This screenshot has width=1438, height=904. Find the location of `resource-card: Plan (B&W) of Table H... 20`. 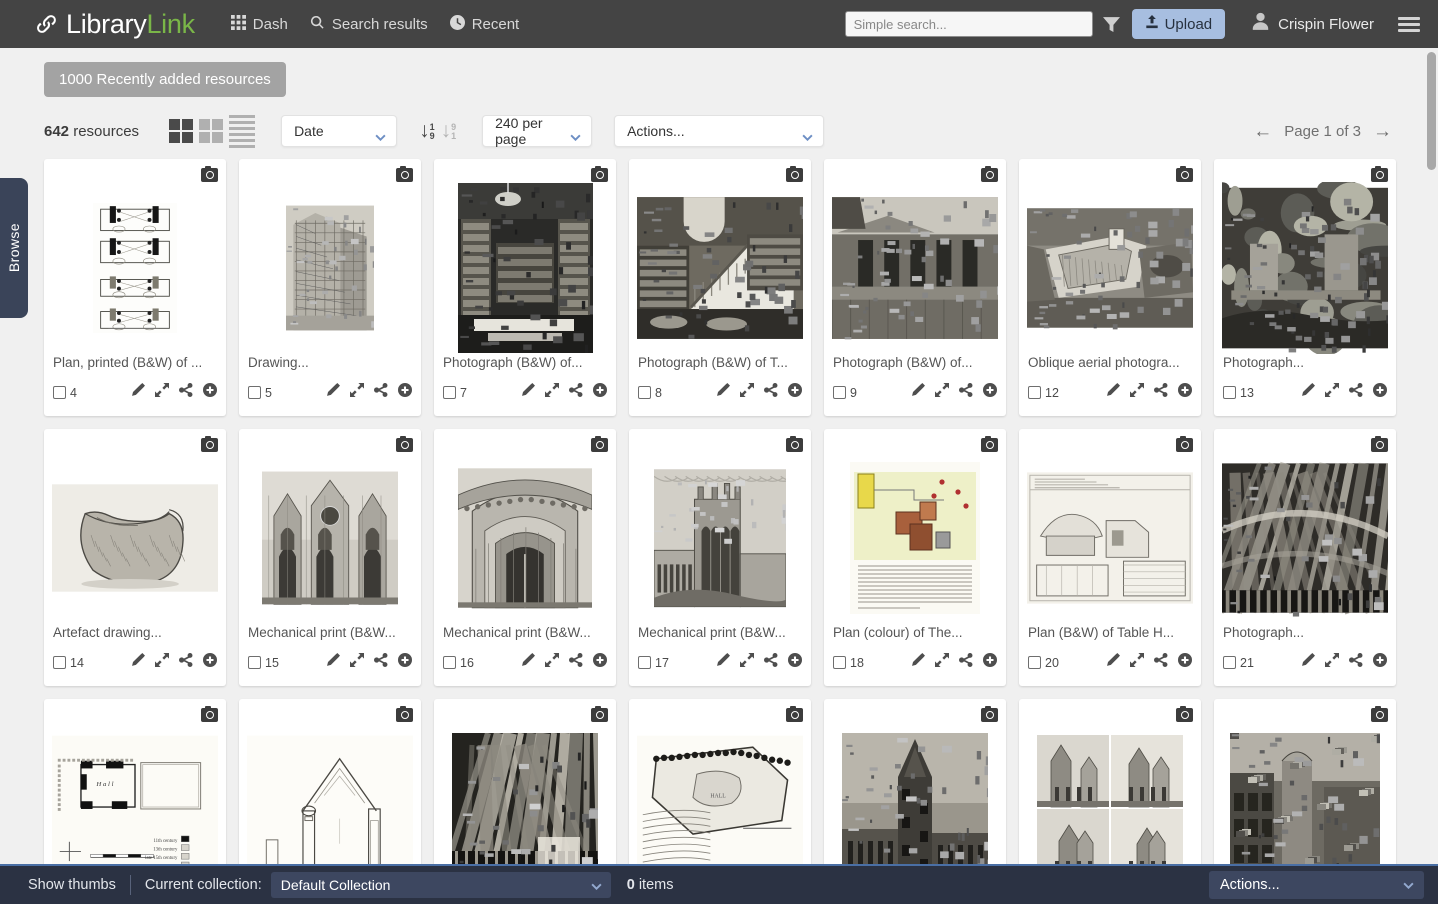

resource-card: Plan (B&W) of Table H... 20 is located at coordinates (1110, 557).